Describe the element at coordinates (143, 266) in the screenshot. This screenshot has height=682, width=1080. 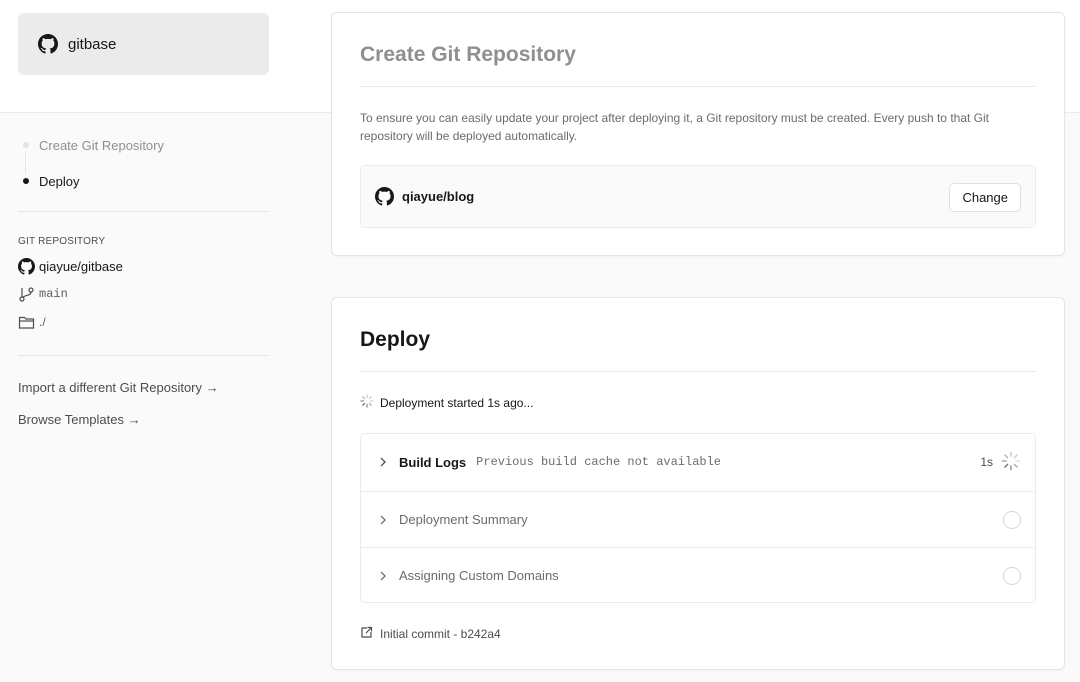
I see `repo-row: qiayue/gitbase` at that location.